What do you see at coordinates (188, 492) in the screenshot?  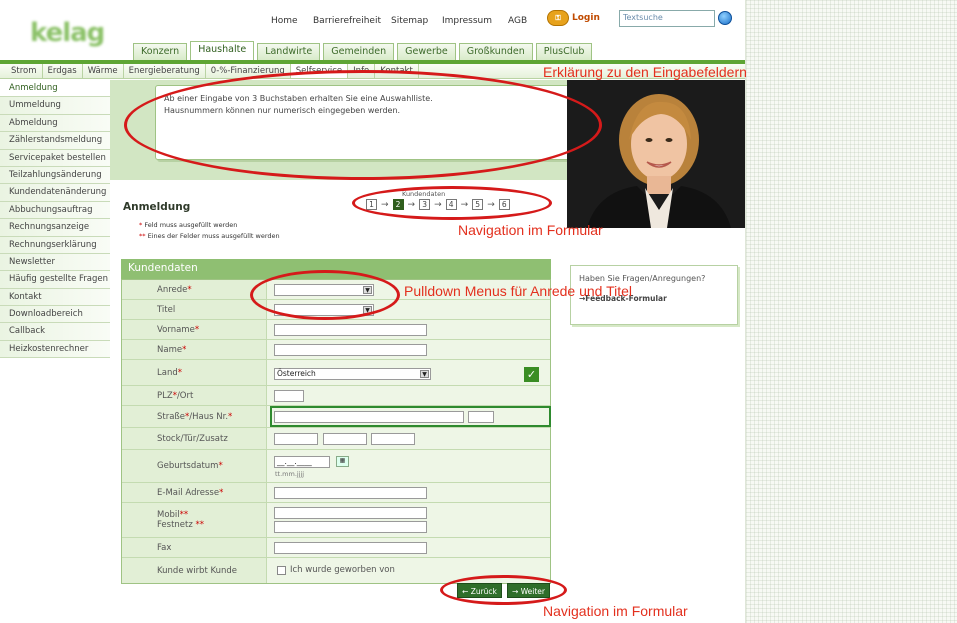 I see `email-label: E-Mail Adresse` at bounding box center [188, 492].